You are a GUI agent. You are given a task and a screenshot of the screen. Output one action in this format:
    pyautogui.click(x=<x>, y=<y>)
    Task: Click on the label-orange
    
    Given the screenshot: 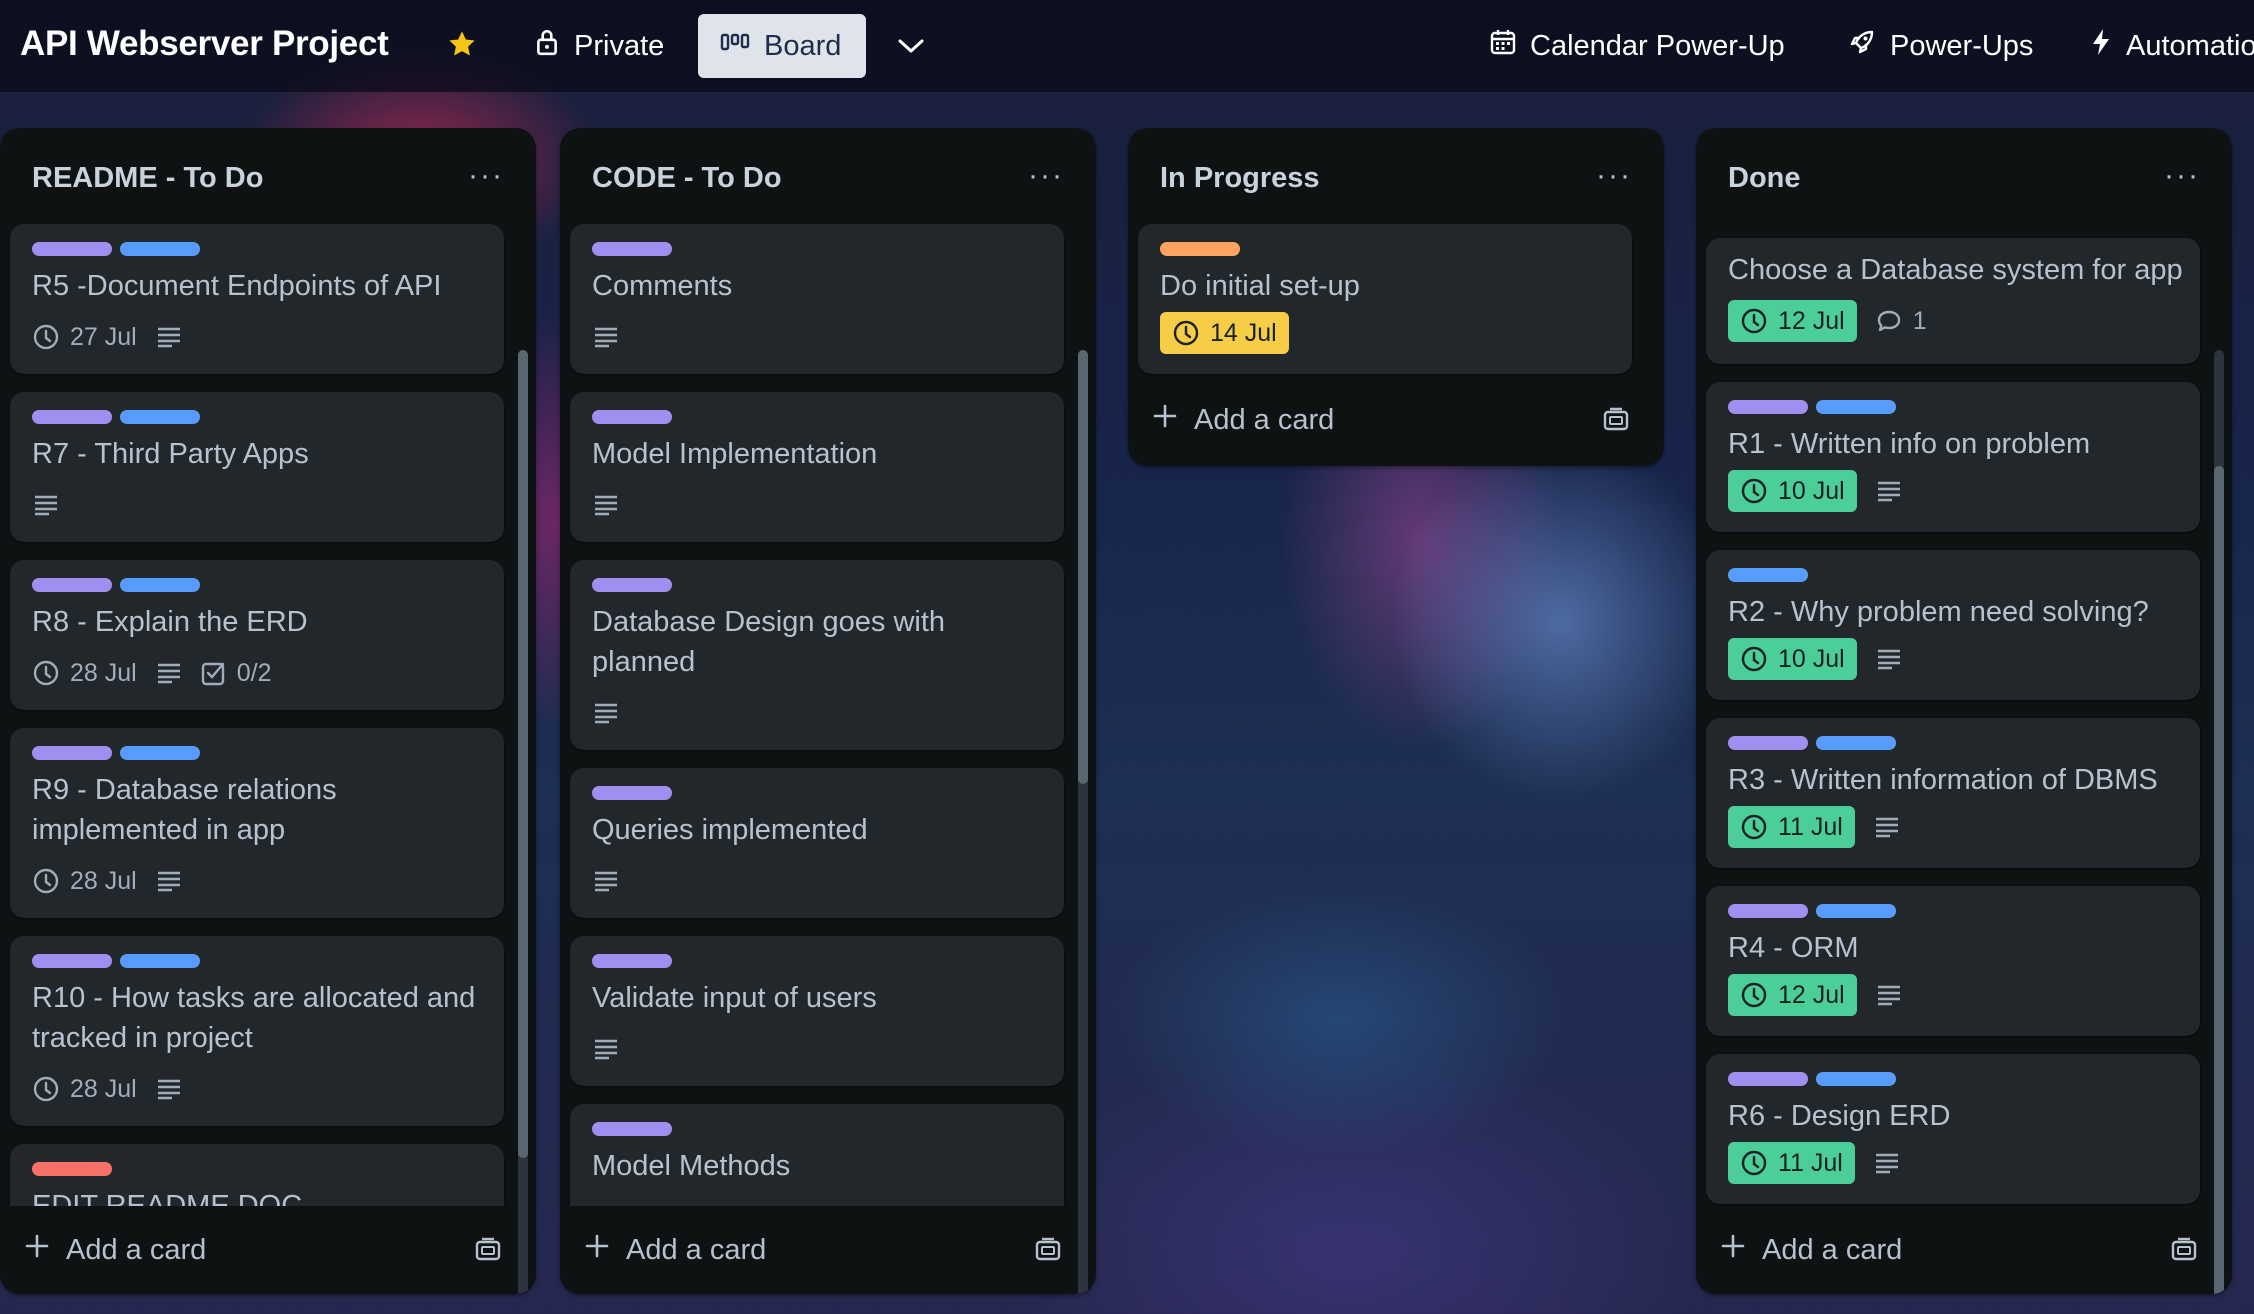 What is the action you would take?
    pyautogui.click(x=1200, y=249)
    